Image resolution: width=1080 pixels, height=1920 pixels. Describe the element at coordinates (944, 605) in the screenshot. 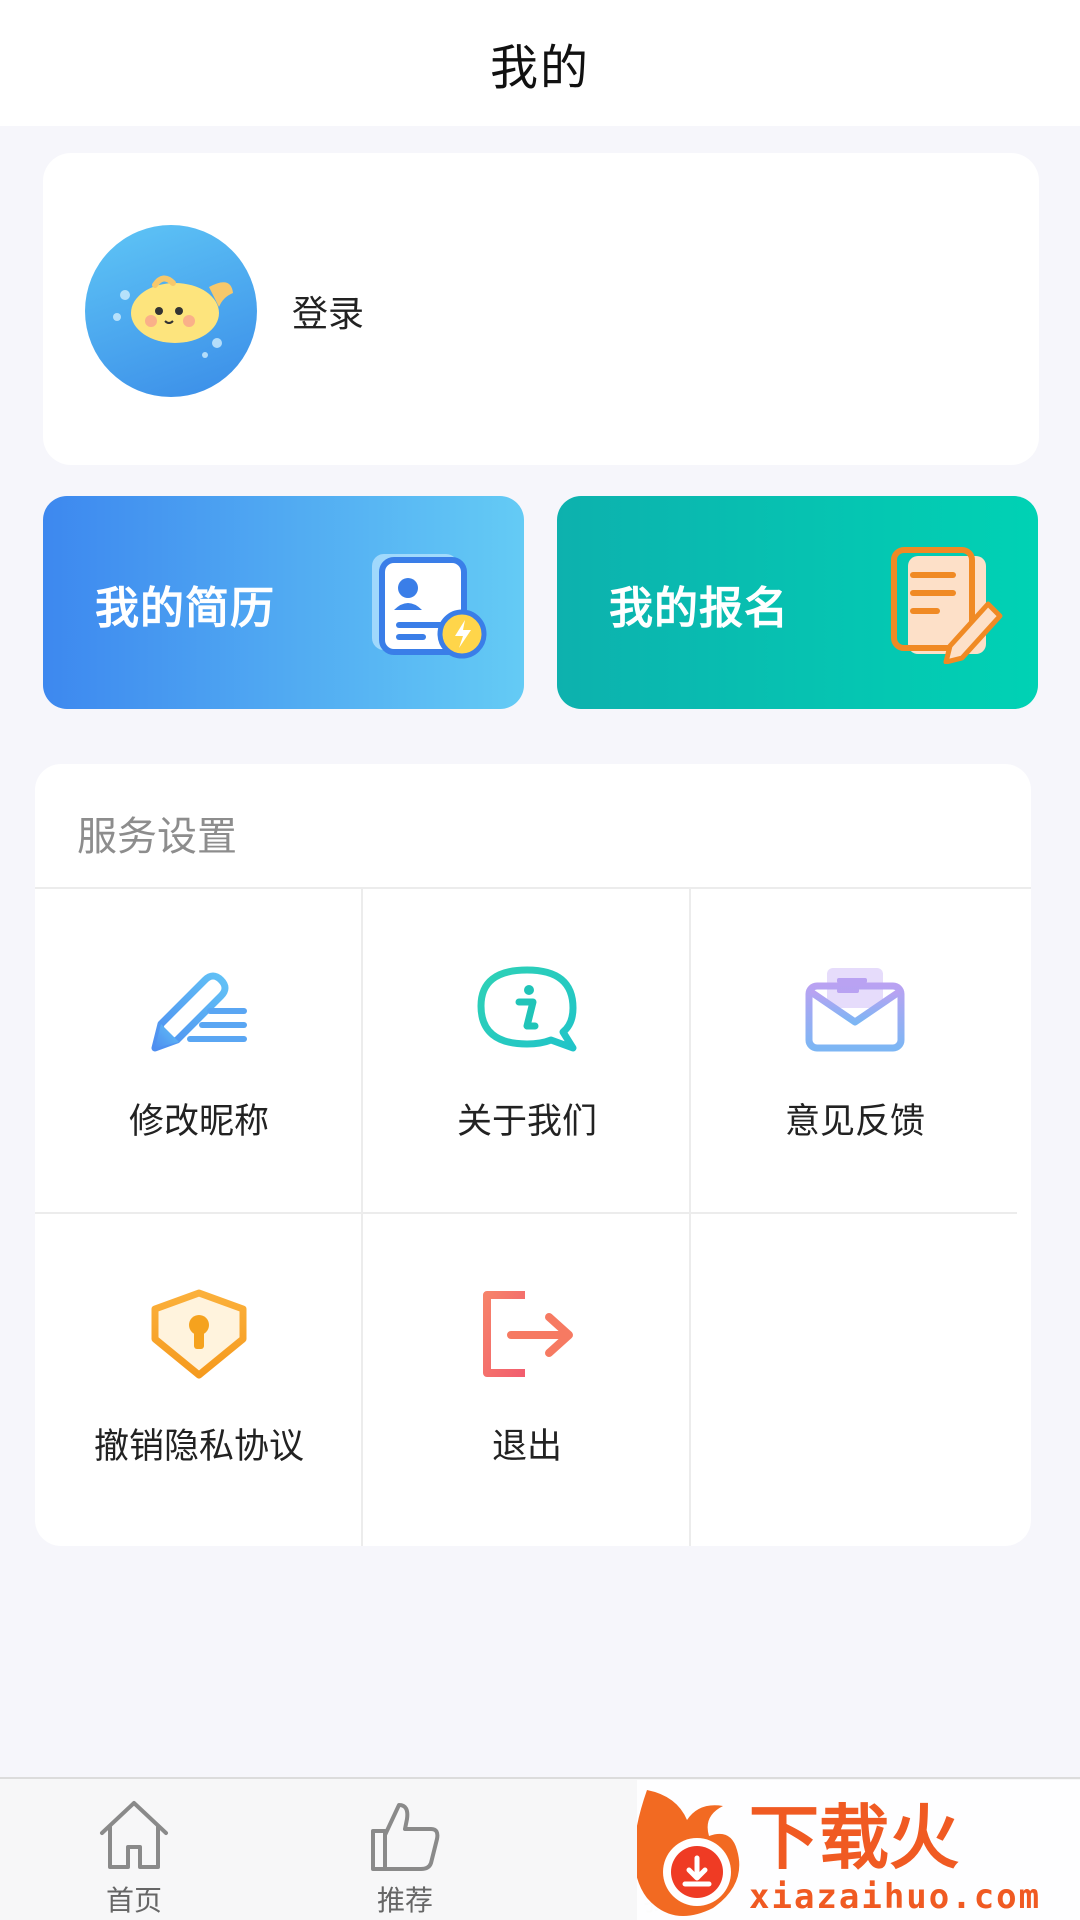

I see `signup-form-icon` at that location.